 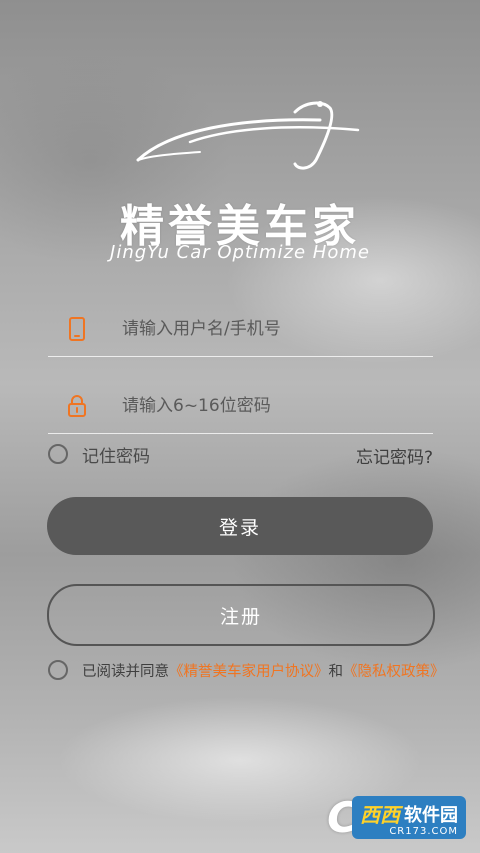 I want to click on lock-icon, so click(x=77, y=406).